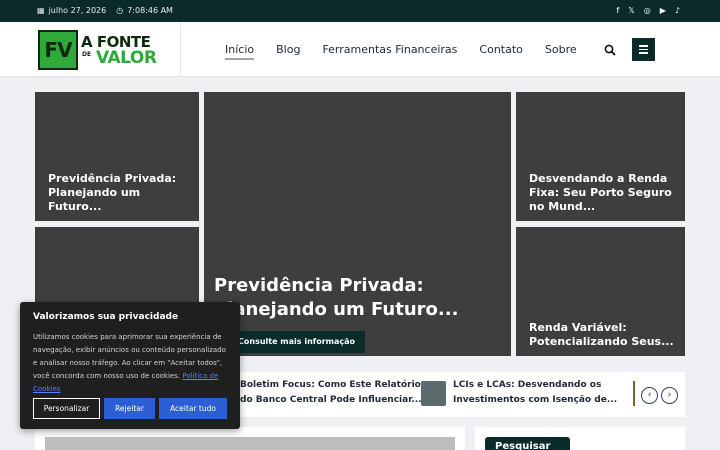 Image resolution: width=720 pixels, height=450 pixels. I want to click on time-text: 7:08:46 AM, so click(150, 10).